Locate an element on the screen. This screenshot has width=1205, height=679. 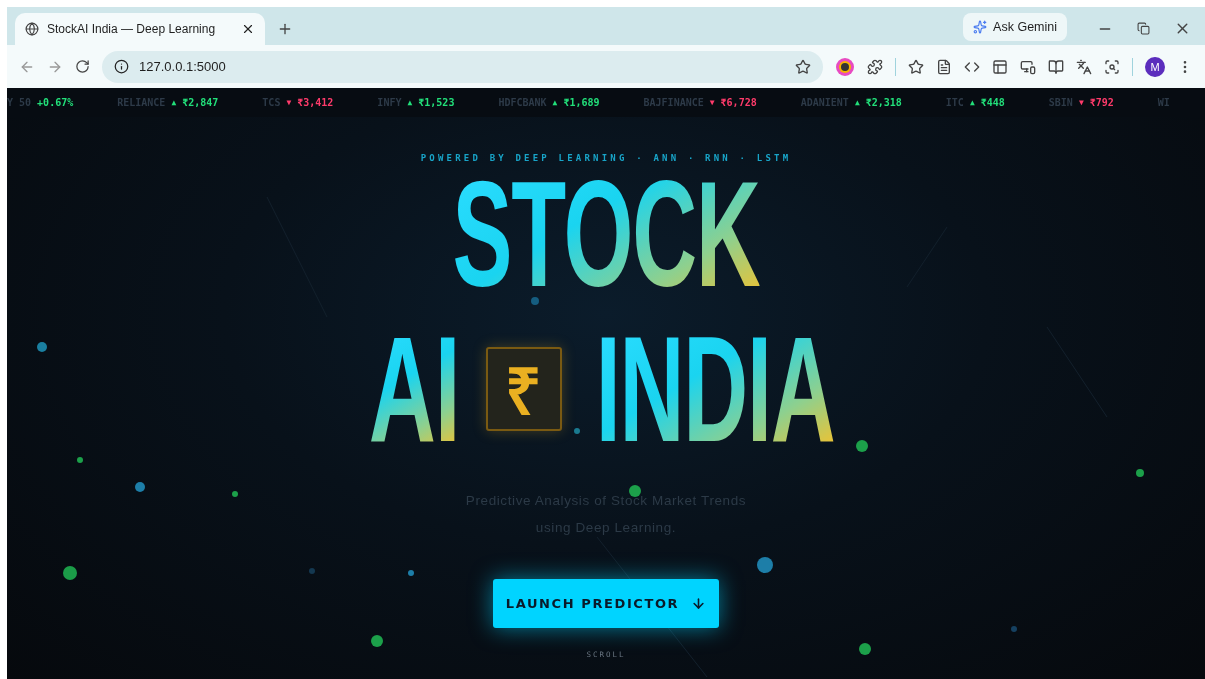
reload-icon is located at coordinates (82, 66).